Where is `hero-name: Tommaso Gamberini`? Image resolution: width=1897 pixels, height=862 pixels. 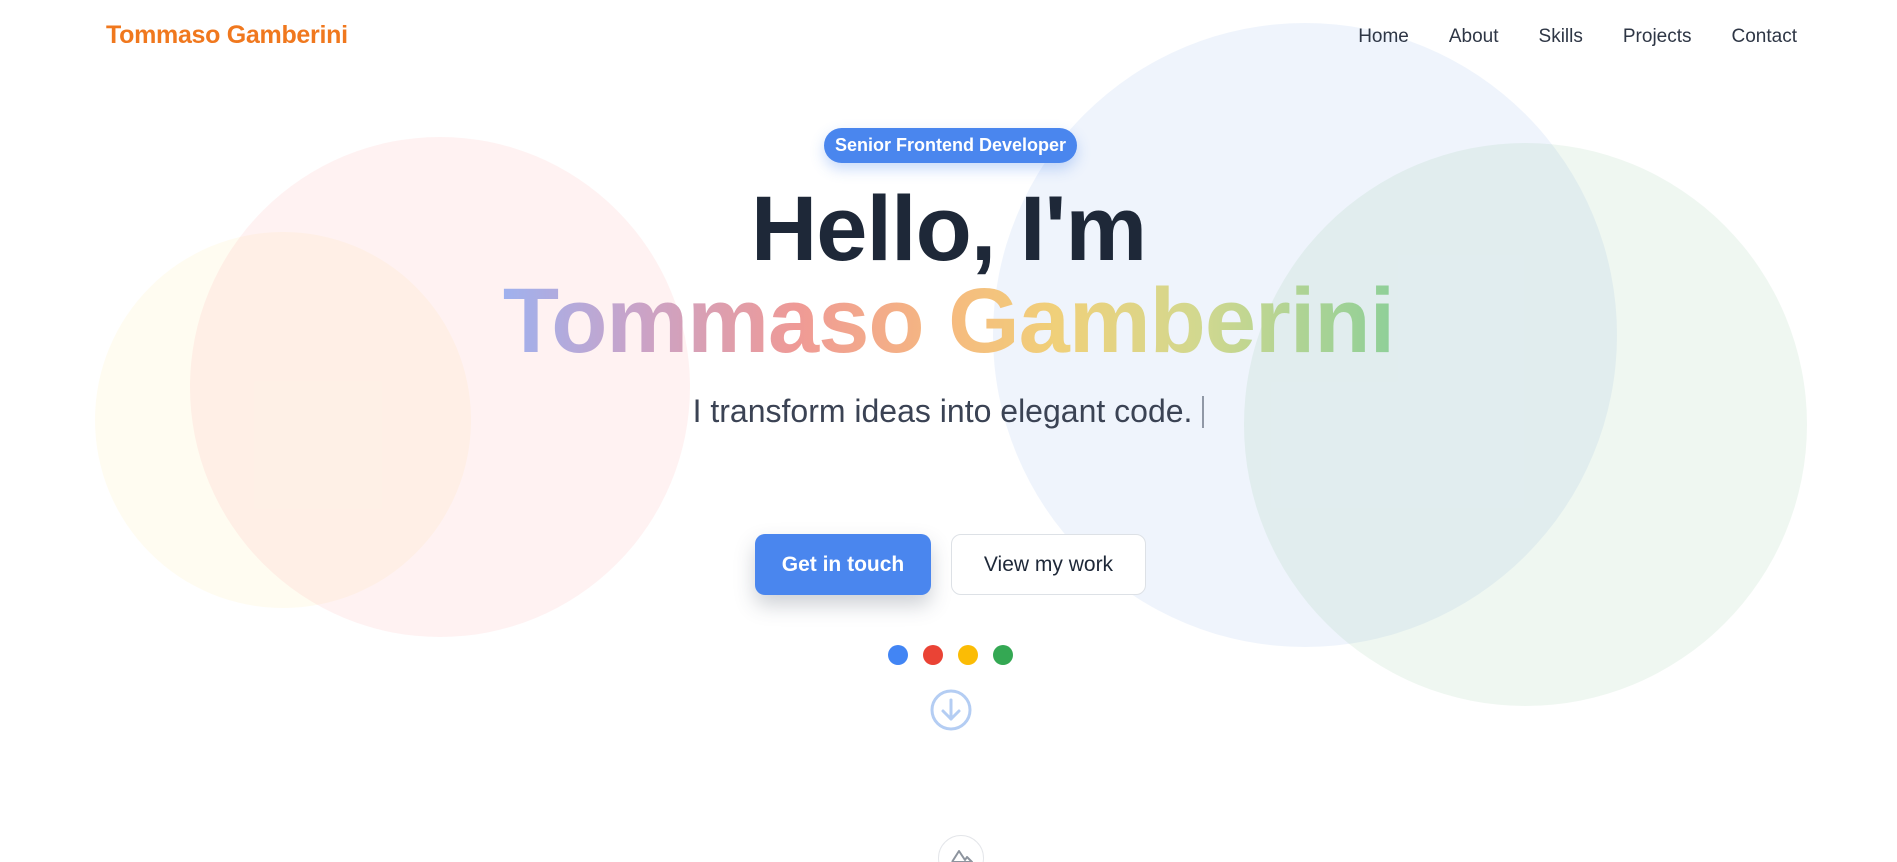 hero-name: Tommaso Gamberini is located at coordinates (948, 321).